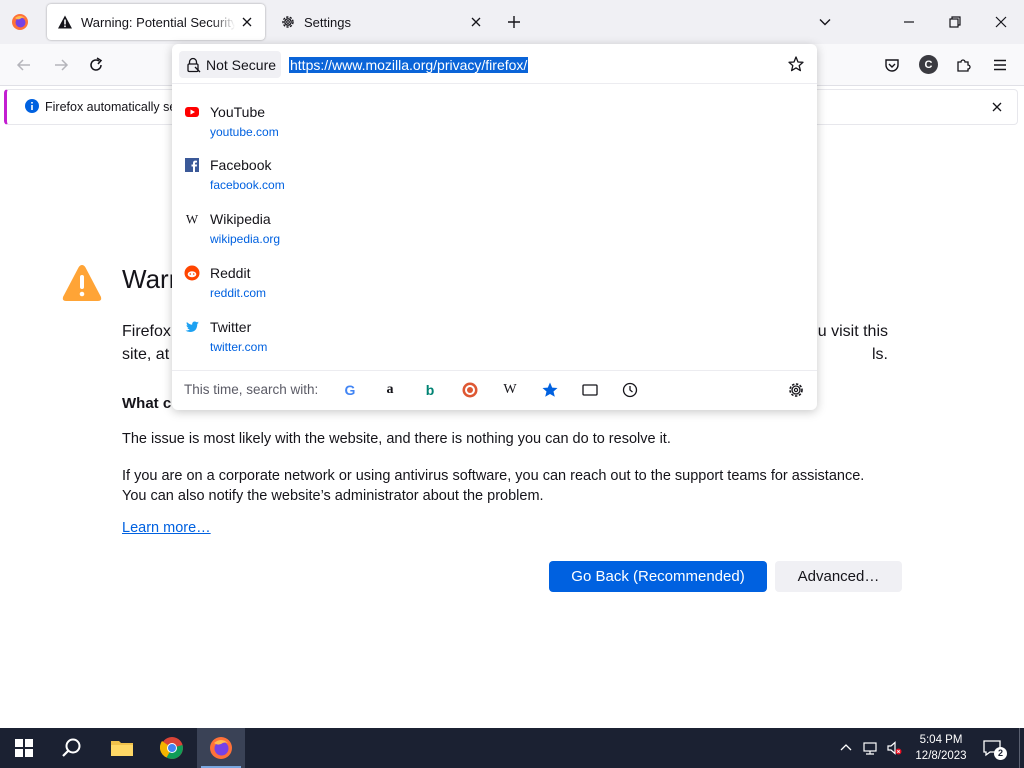 This screenshot has width=1024, height=768. I want to click on suggestion-url: facebook.com, so click(247, 185).